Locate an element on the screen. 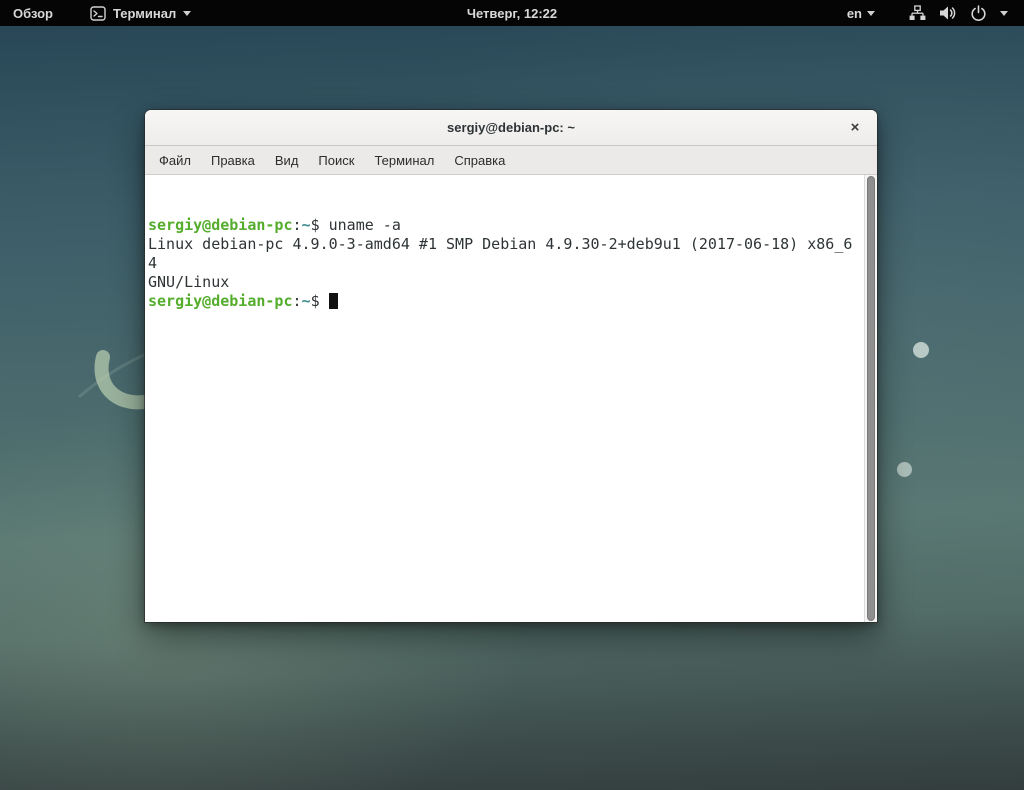 Image resolution: width=1024 pixels, height=790 pixels. system-menu-button is located at coordinates (951, 13).